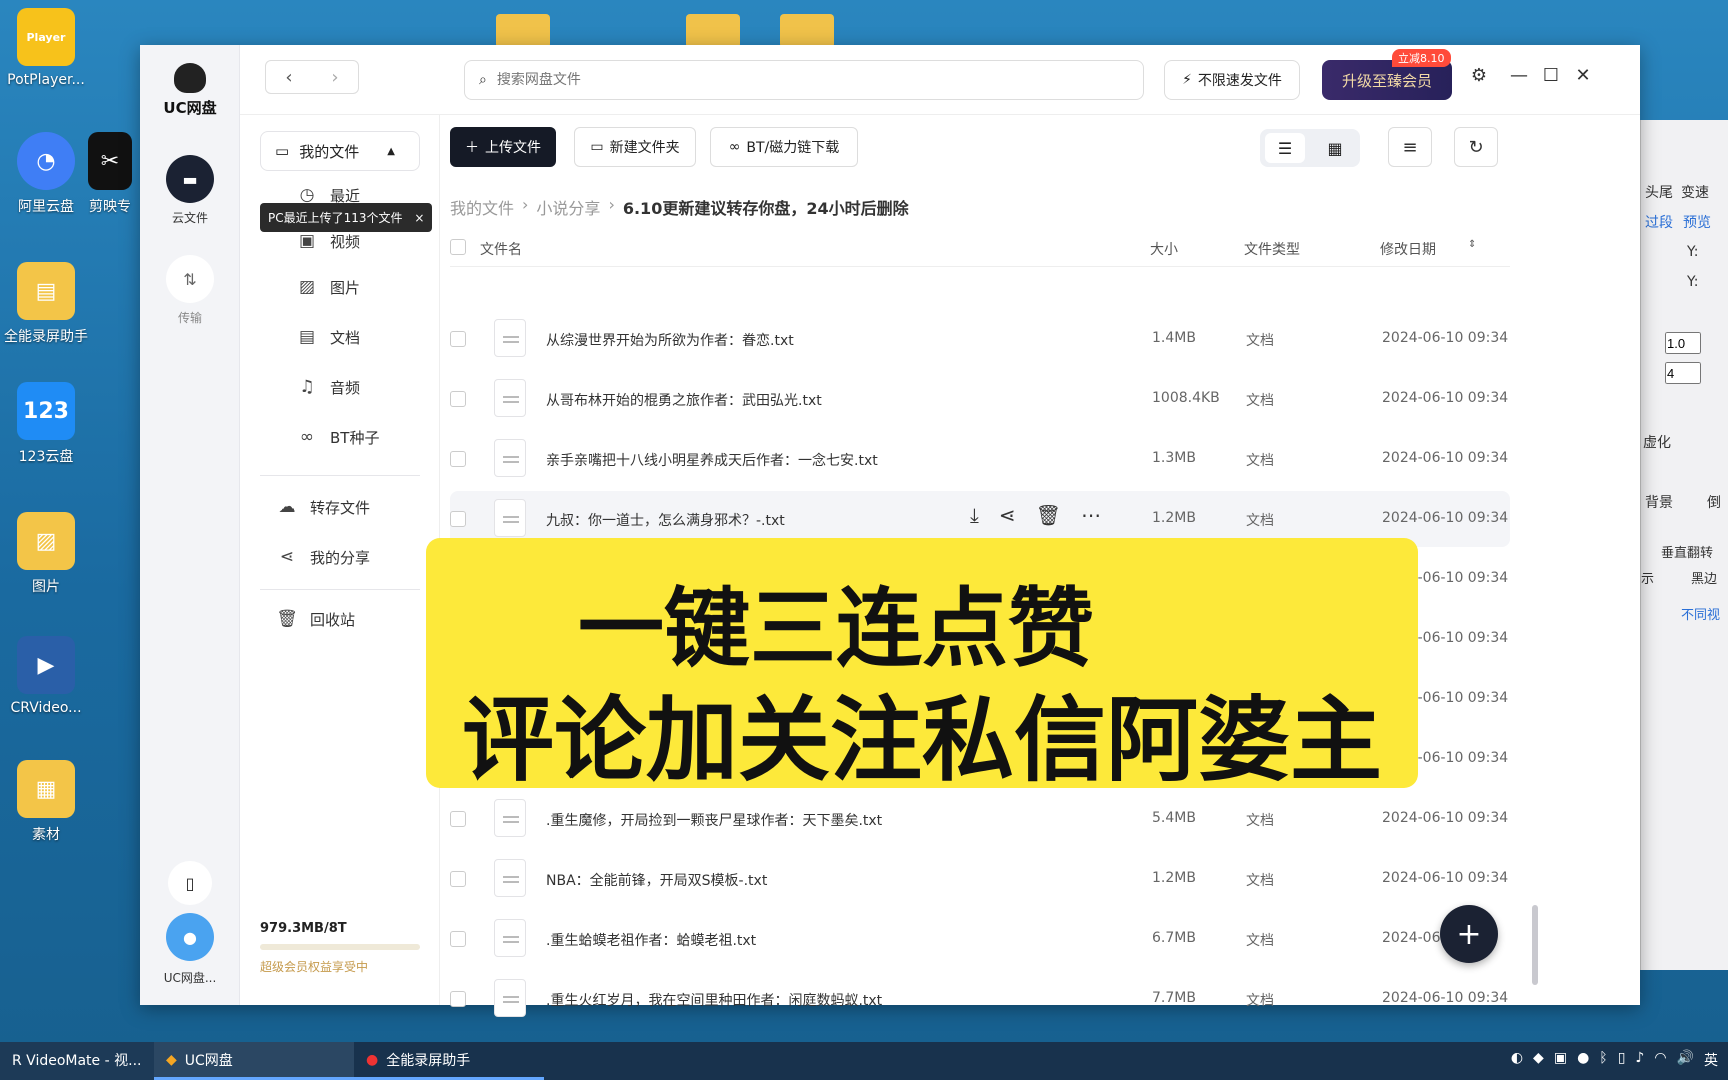  Describe the element at coordinates (796, 80) in the screenshot. I see `search-input` at that location.